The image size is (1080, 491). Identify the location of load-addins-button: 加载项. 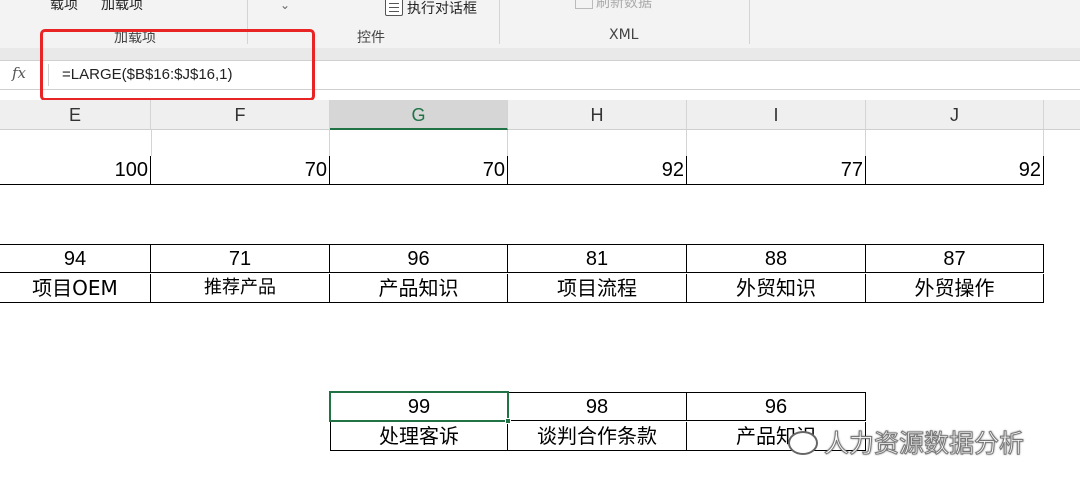
(122, 7).